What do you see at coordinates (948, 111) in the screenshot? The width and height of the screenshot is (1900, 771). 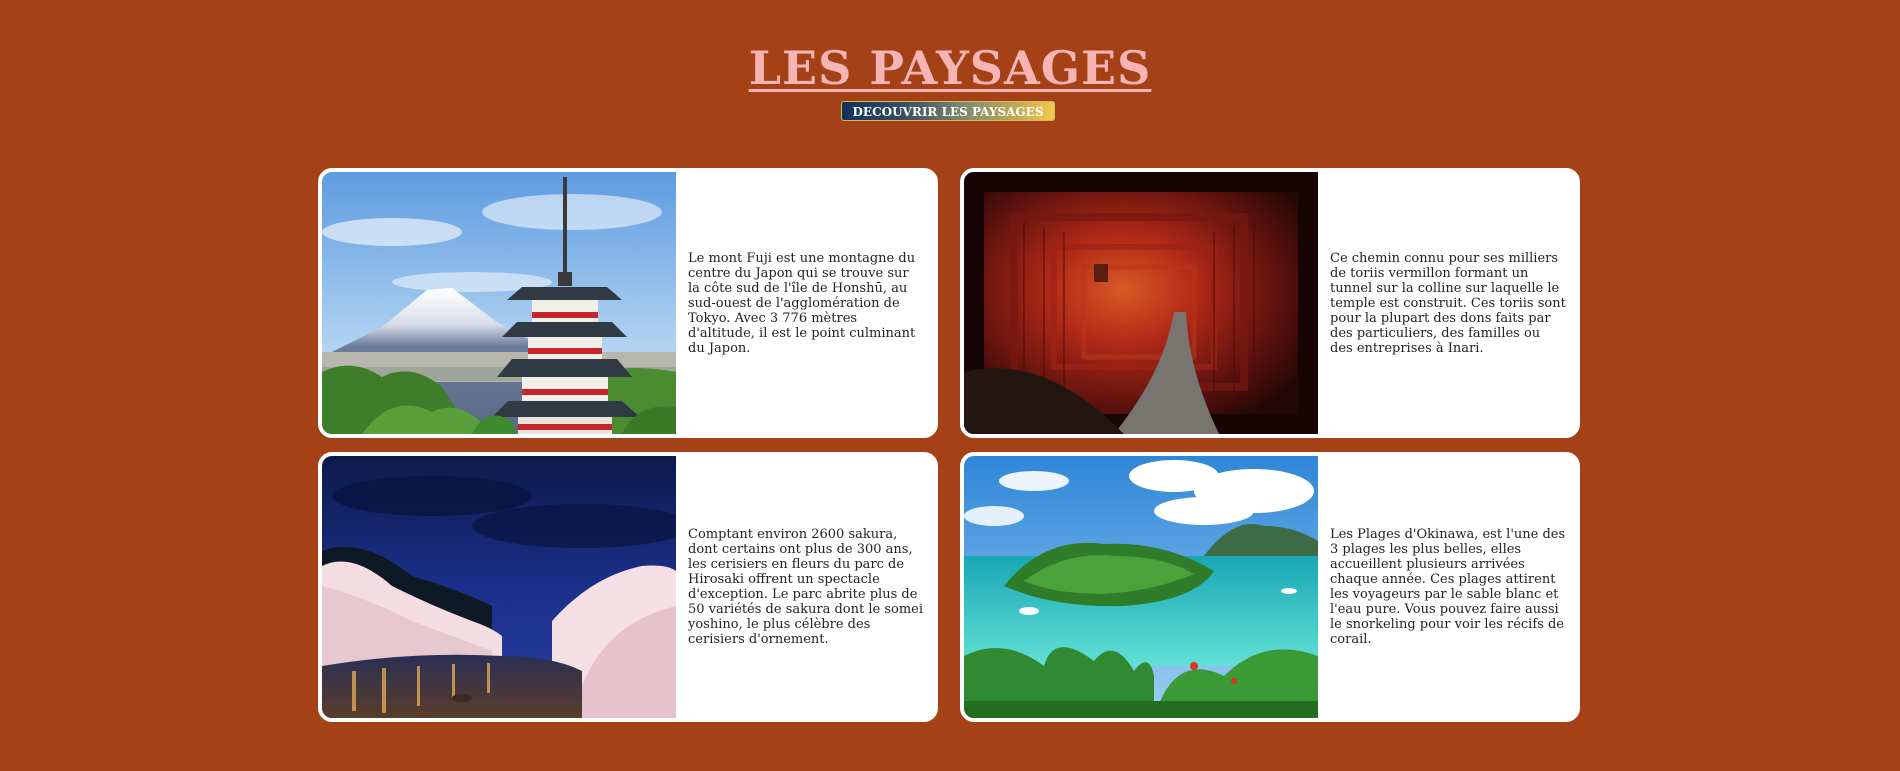 I see `discover-landscapes-button: DECOUVRIR LES PAYSAGES` at bounding box center [948, 111].